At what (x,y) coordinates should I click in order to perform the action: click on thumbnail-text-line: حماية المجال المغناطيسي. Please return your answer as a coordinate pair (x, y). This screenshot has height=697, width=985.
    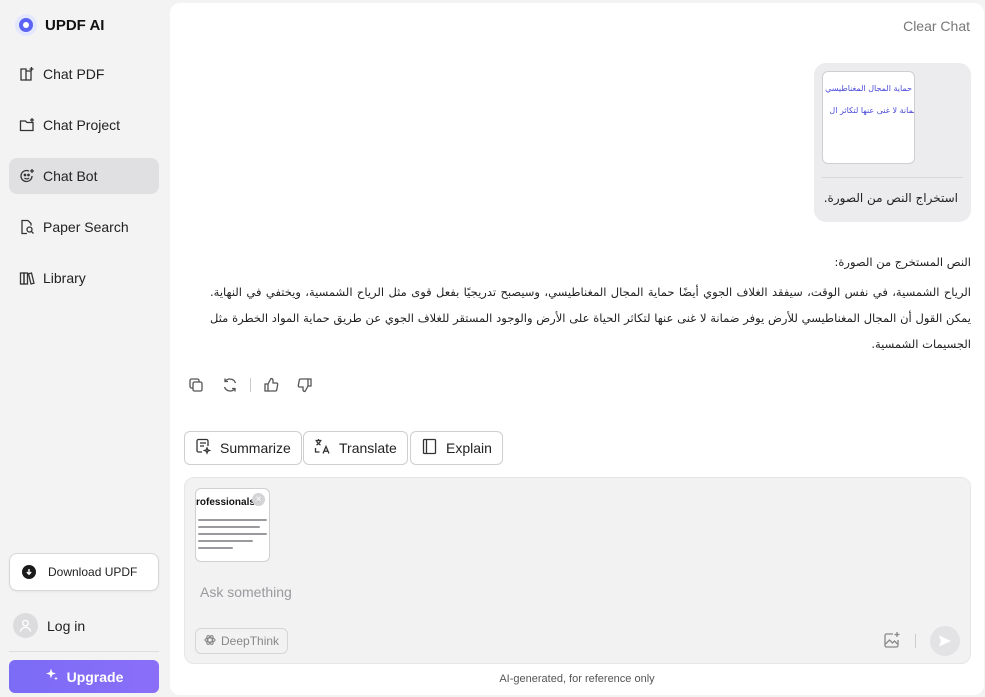
    Looking at the image, I should click on (868, 88).